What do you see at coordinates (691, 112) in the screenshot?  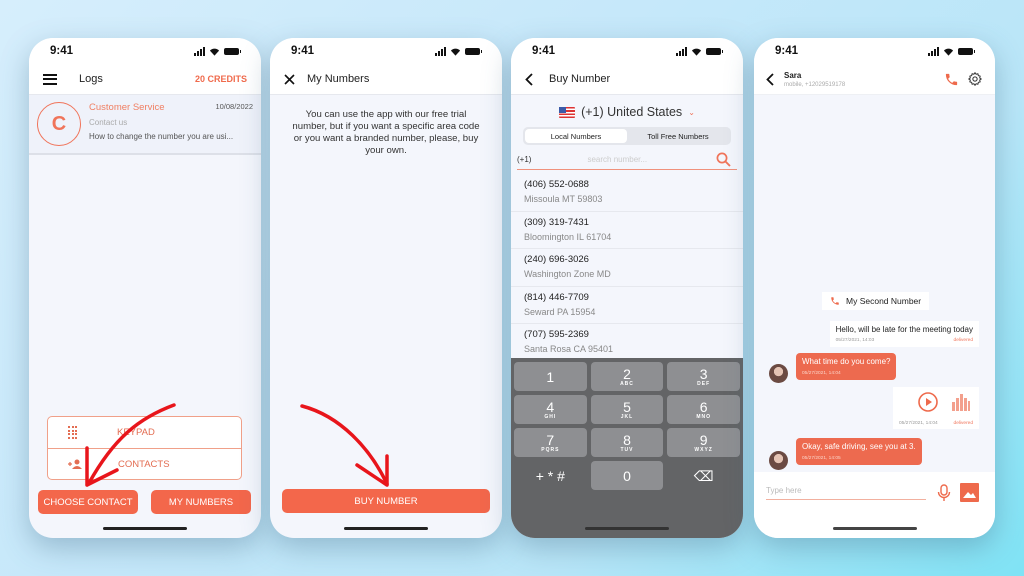 I see `chevron-down-icon: ⌄` at bounding box center [691, 112].